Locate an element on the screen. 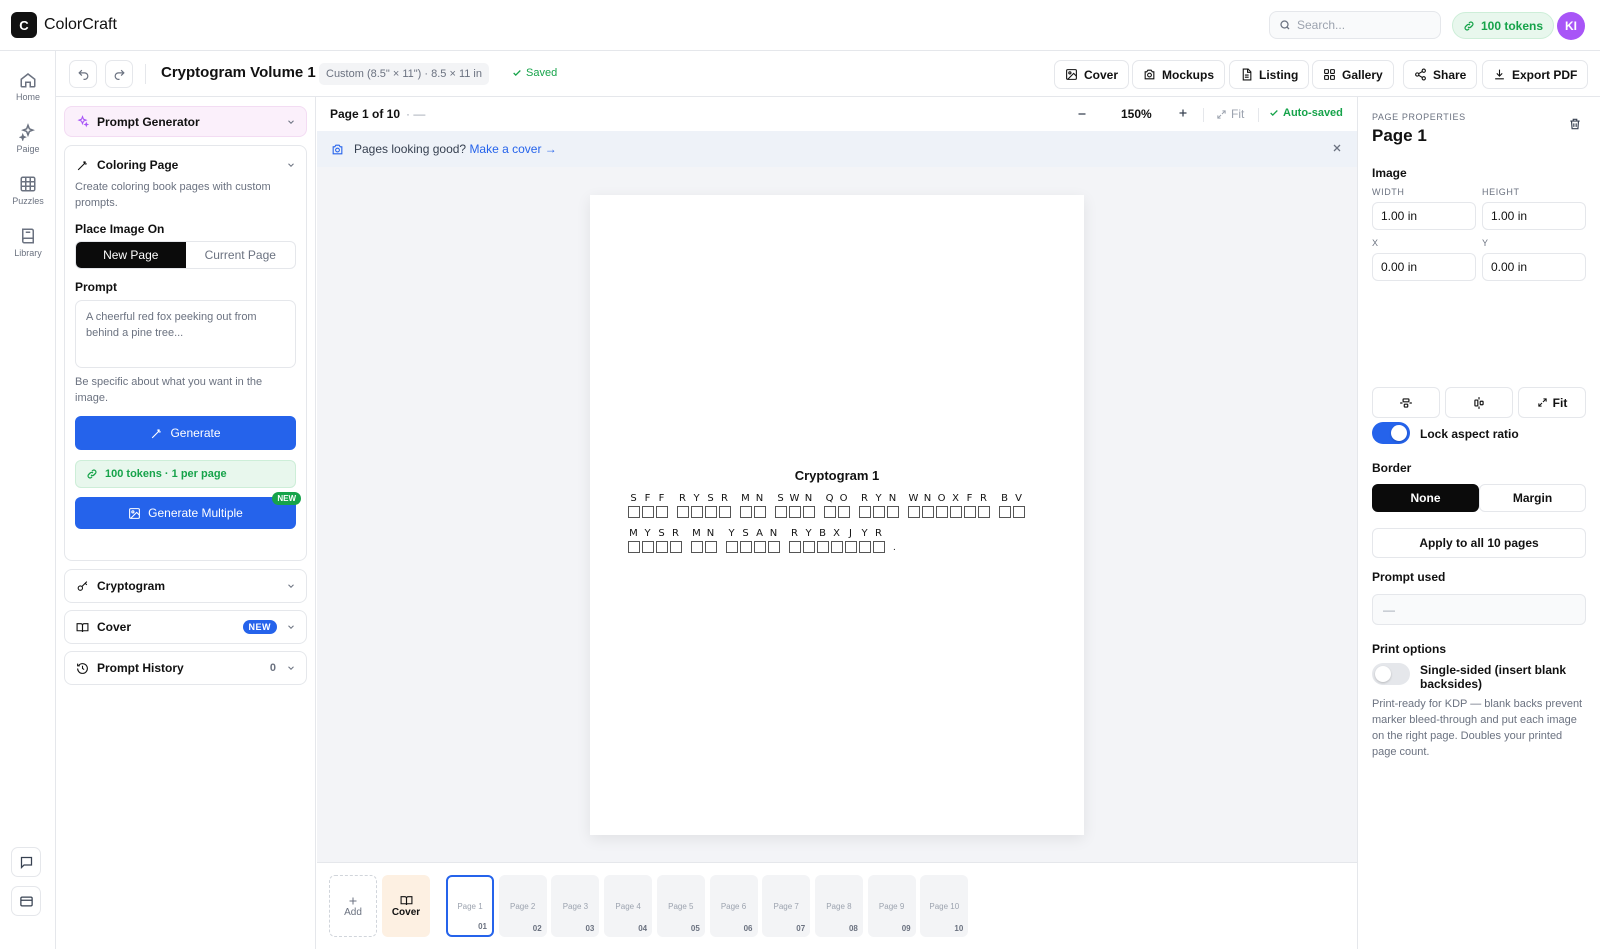 This screenshot has height=949, width=1600. lock-aspect-toggle is located at coordinates (1391, 433).